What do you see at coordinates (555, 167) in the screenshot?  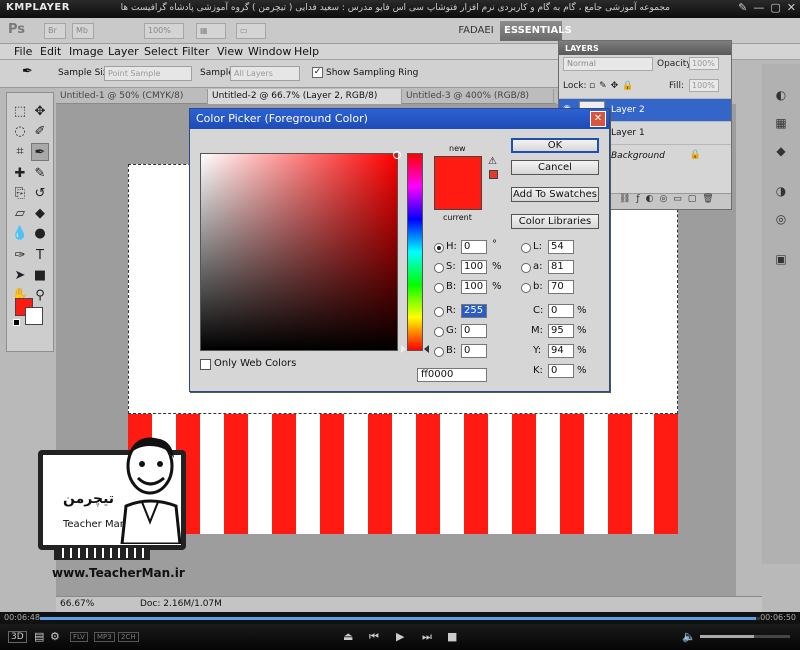 I see `cancel-button: Cancel` at bounding box center [555, 167].